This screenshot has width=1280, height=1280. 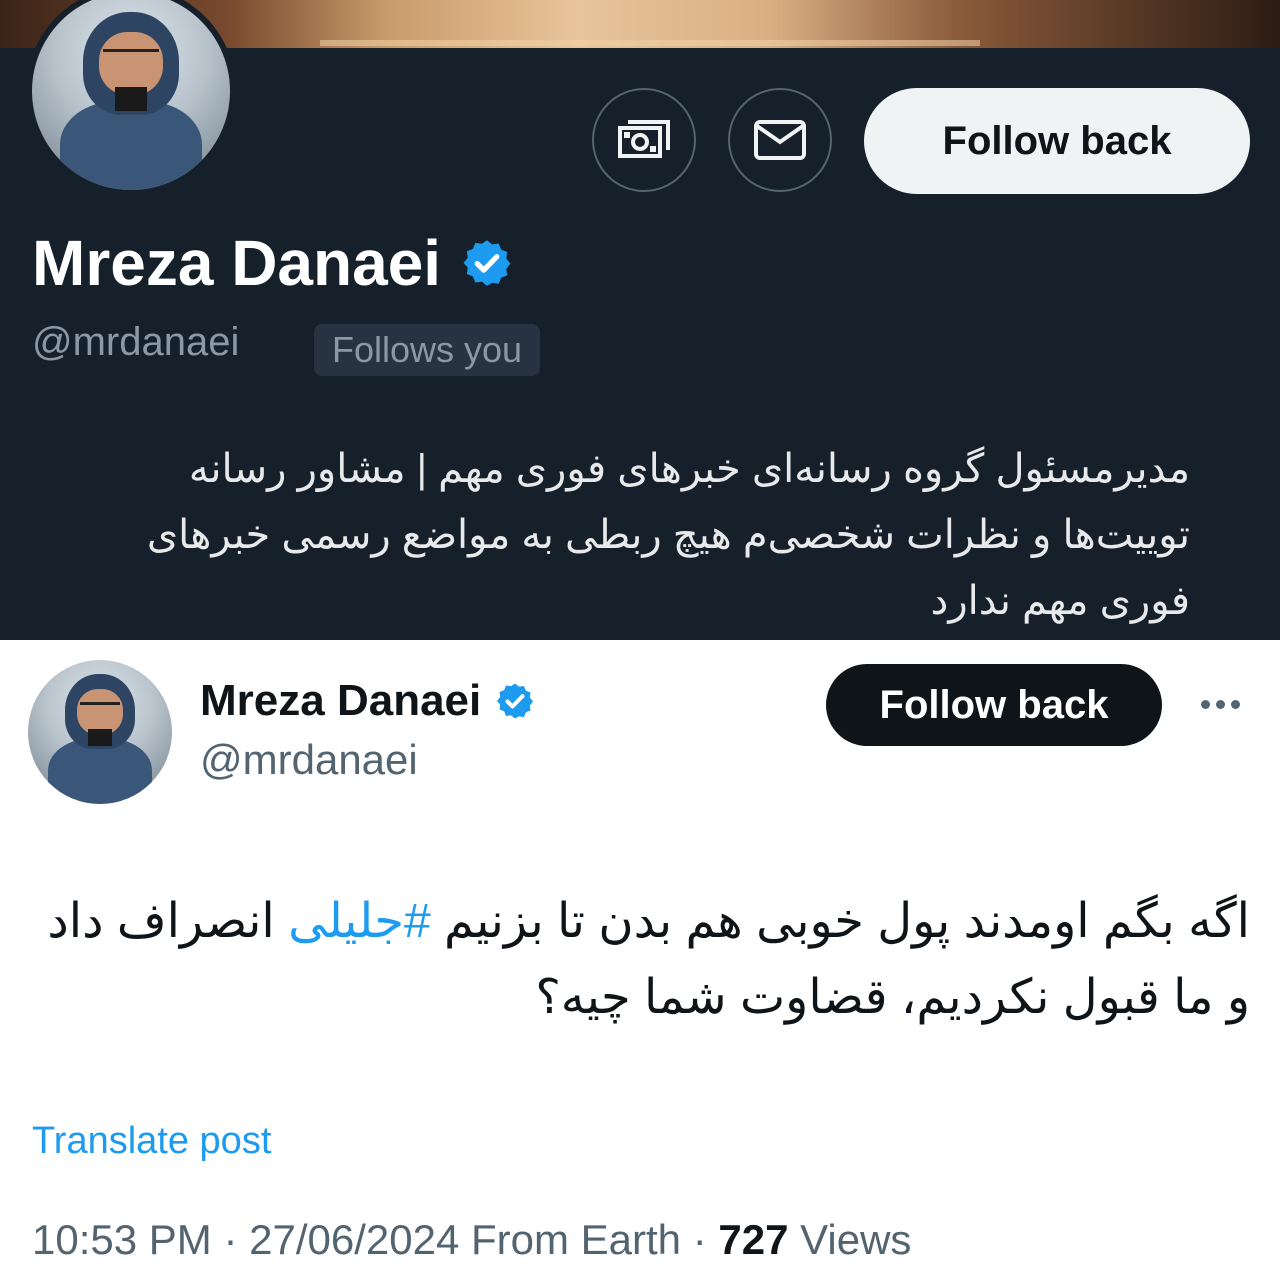 I want to click on tweet-follow-back-button: Follow back, so click(x=994, y=705).